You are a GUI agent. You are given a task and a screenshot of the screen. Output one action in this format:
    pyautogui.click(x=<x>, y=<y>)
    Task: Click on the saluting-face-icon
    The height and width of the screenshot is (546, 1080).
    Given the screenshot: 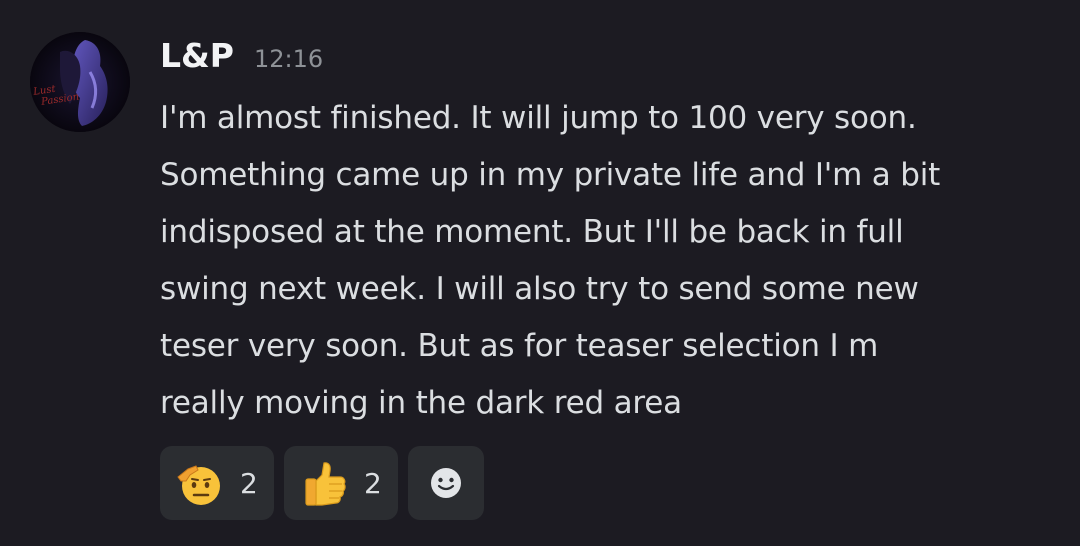 What is the action you would take?
    pyautogui.click(x=198, y=485)
    